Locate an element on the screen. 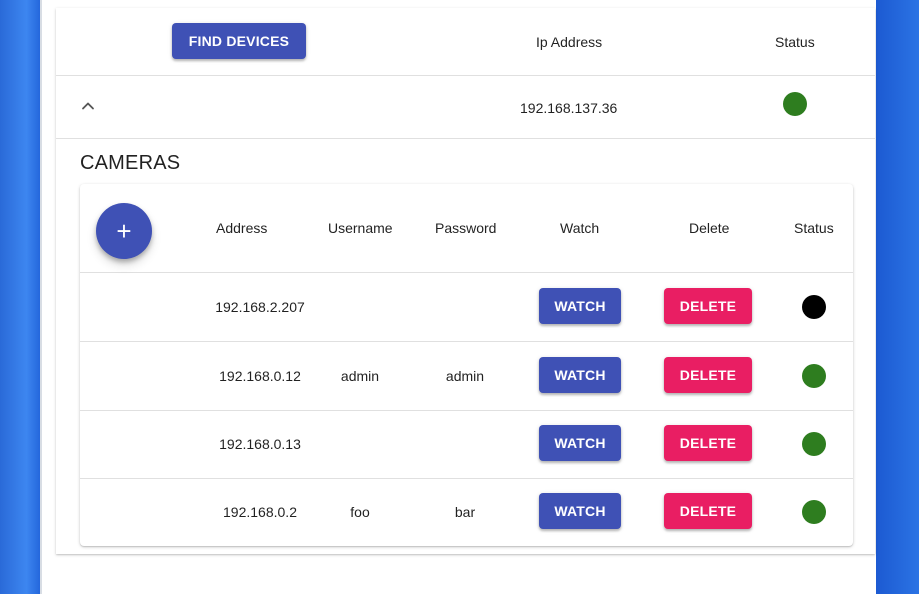 The width and height of the screenshot is (919, 594). camera-password: bar is located at coordinates (465, 512).